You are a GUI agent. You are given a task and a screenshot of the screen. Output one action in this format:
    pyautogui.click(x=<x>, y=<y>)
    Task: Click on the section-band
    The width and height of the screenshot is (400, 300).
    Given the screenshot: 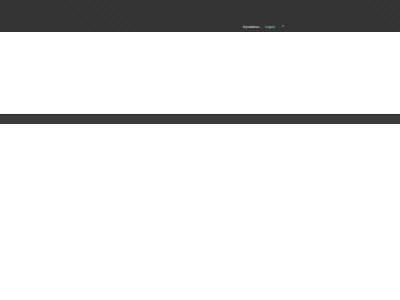 What is the action you would take?
    pyautogui.click(x=200, y=119)
    